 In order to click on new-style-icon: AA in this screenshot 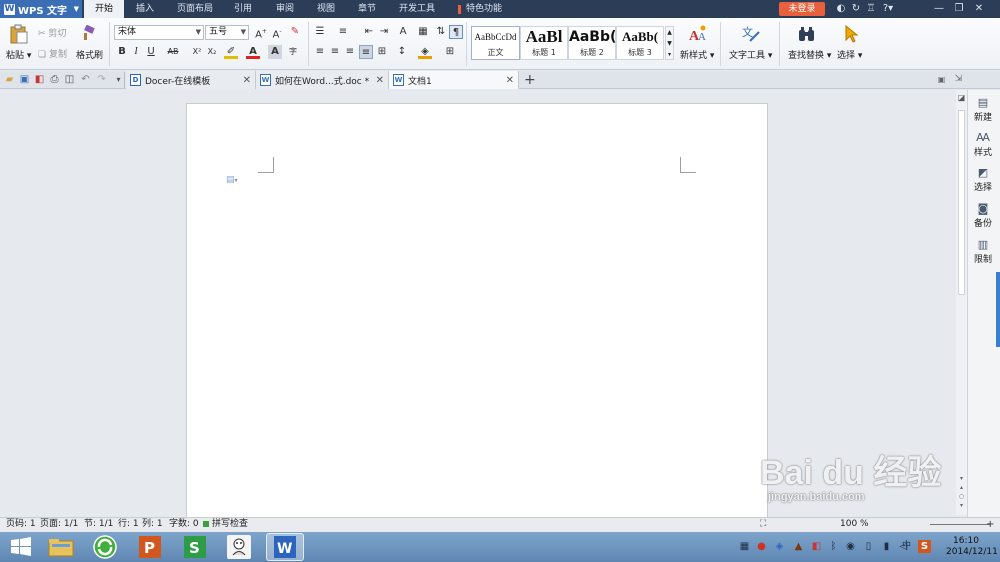, I will do `click(698, 34)`.